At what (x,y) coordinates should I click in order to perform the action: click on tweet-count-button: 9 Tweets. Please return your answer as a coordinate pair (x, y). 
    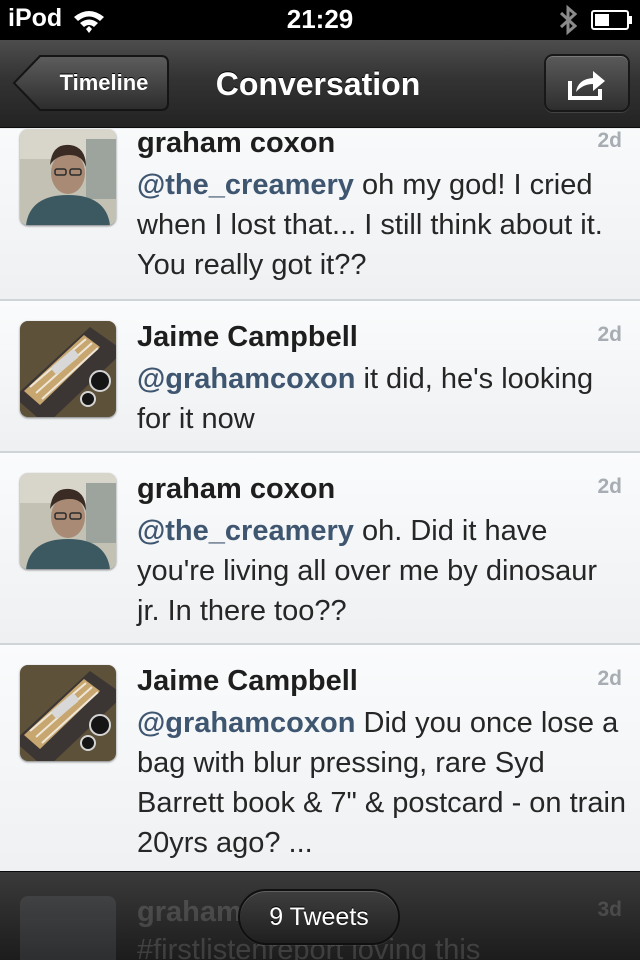
    Looking at the image, I should click on (319, 917).